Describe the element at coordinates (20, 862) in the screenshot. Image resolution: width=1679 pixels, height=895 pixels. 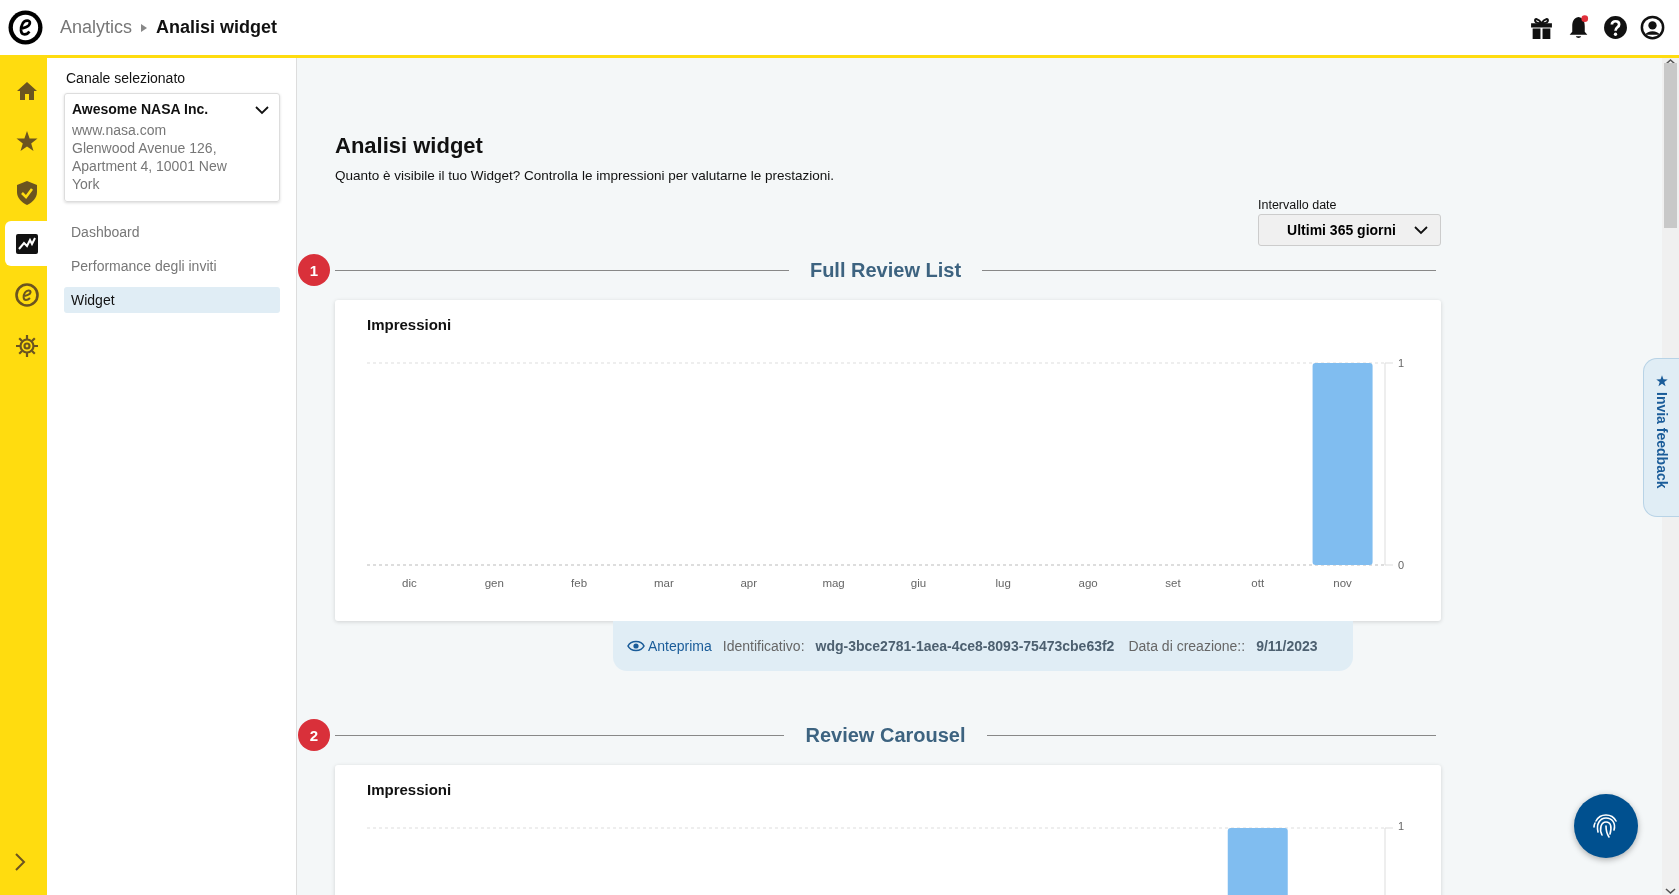
I see `expand-icon` at that location.